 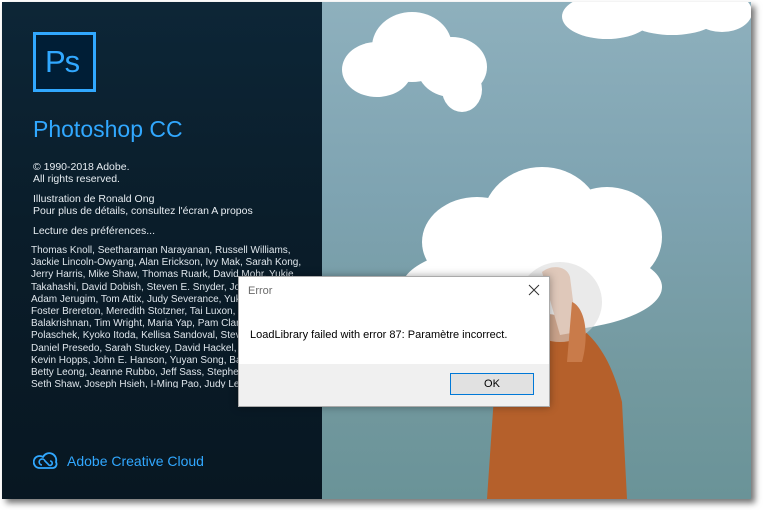 I want to click on creative-cloud-branding: Adobe Creative Cloud, so click(x=118, y=461).